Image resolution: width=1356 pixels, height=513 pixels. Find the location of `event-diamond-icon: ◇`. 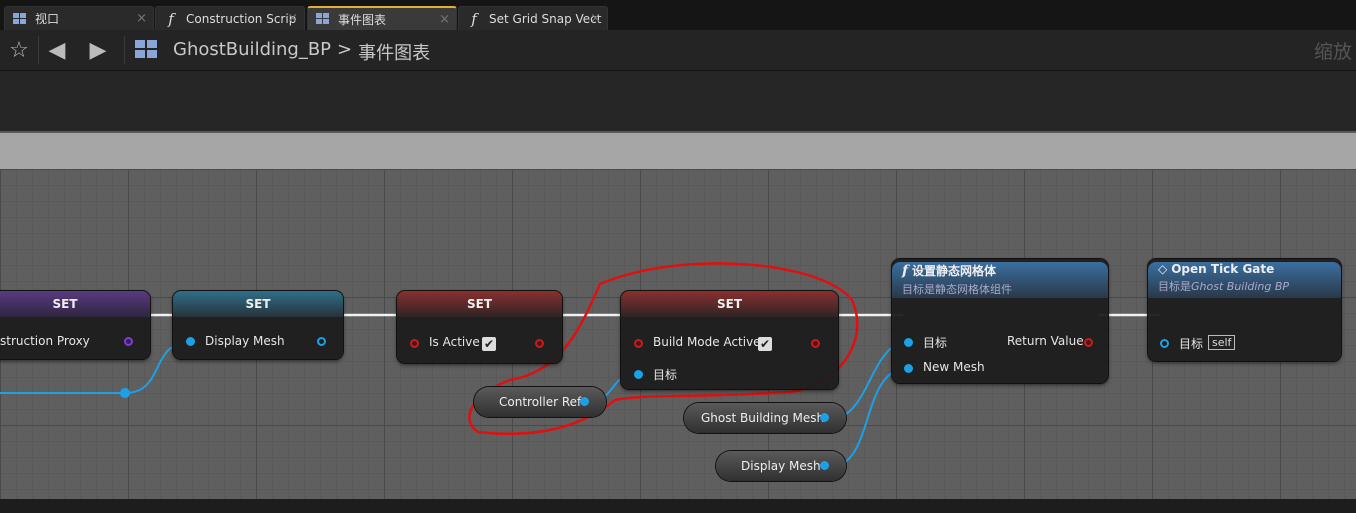

event-diamond-icon: ◇ is located at coordinates (1163, 269).